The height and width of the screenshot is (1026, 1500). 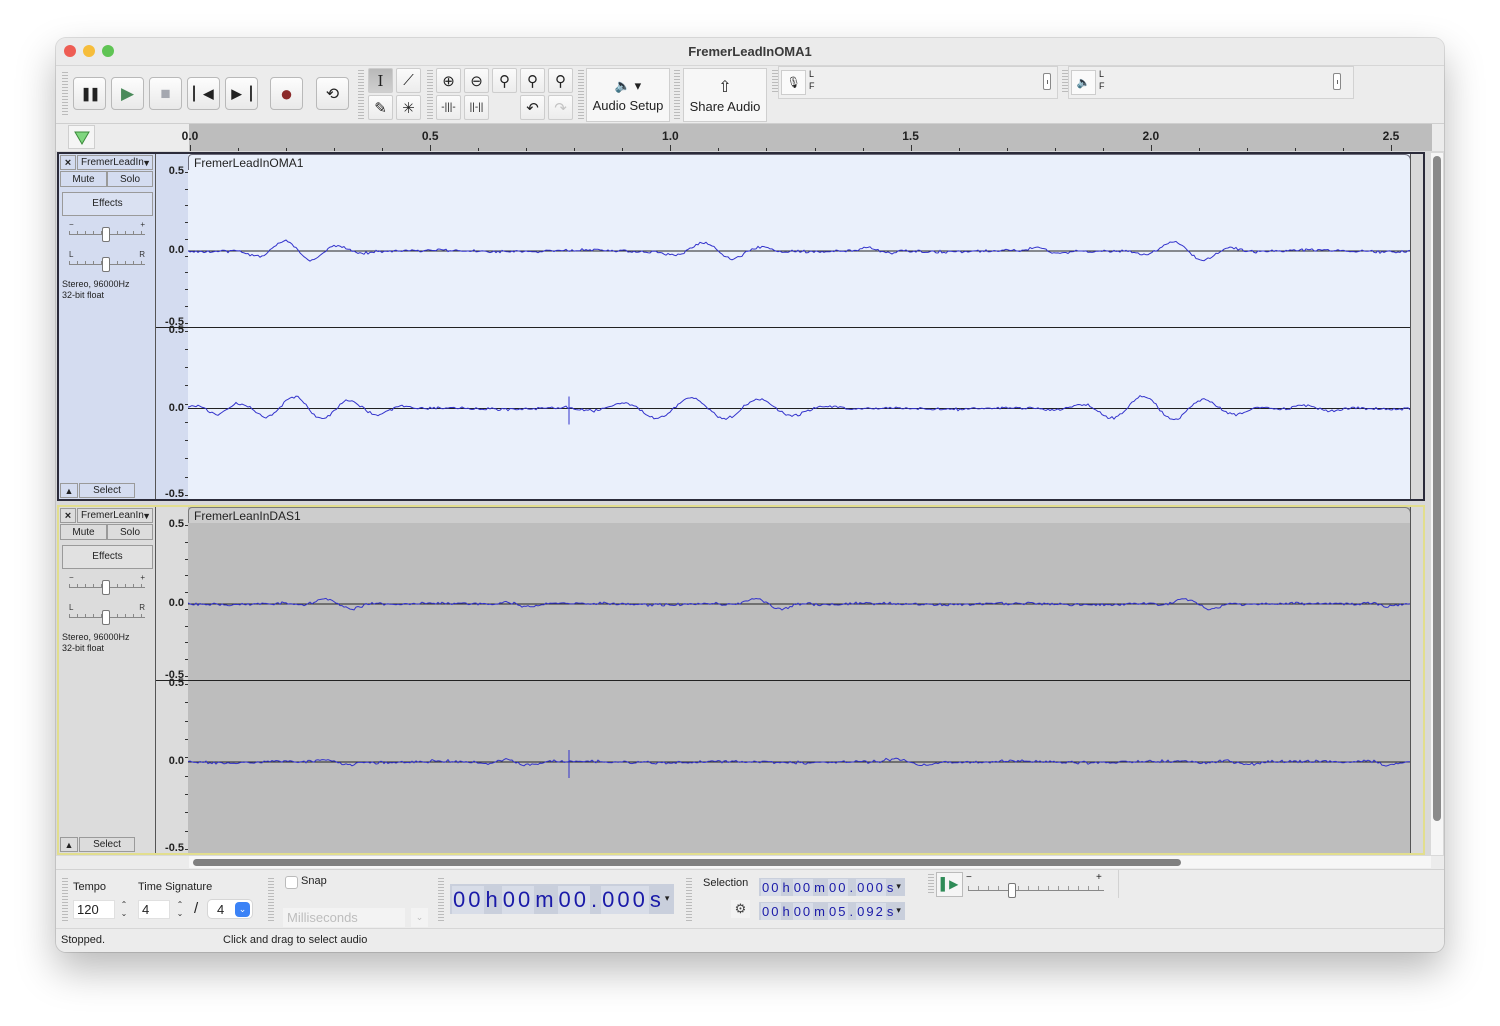 What do you see at coordinates (931, 884) in the screenshot?
I see `play-at-speed-grip` at bounding box center [931, 884].